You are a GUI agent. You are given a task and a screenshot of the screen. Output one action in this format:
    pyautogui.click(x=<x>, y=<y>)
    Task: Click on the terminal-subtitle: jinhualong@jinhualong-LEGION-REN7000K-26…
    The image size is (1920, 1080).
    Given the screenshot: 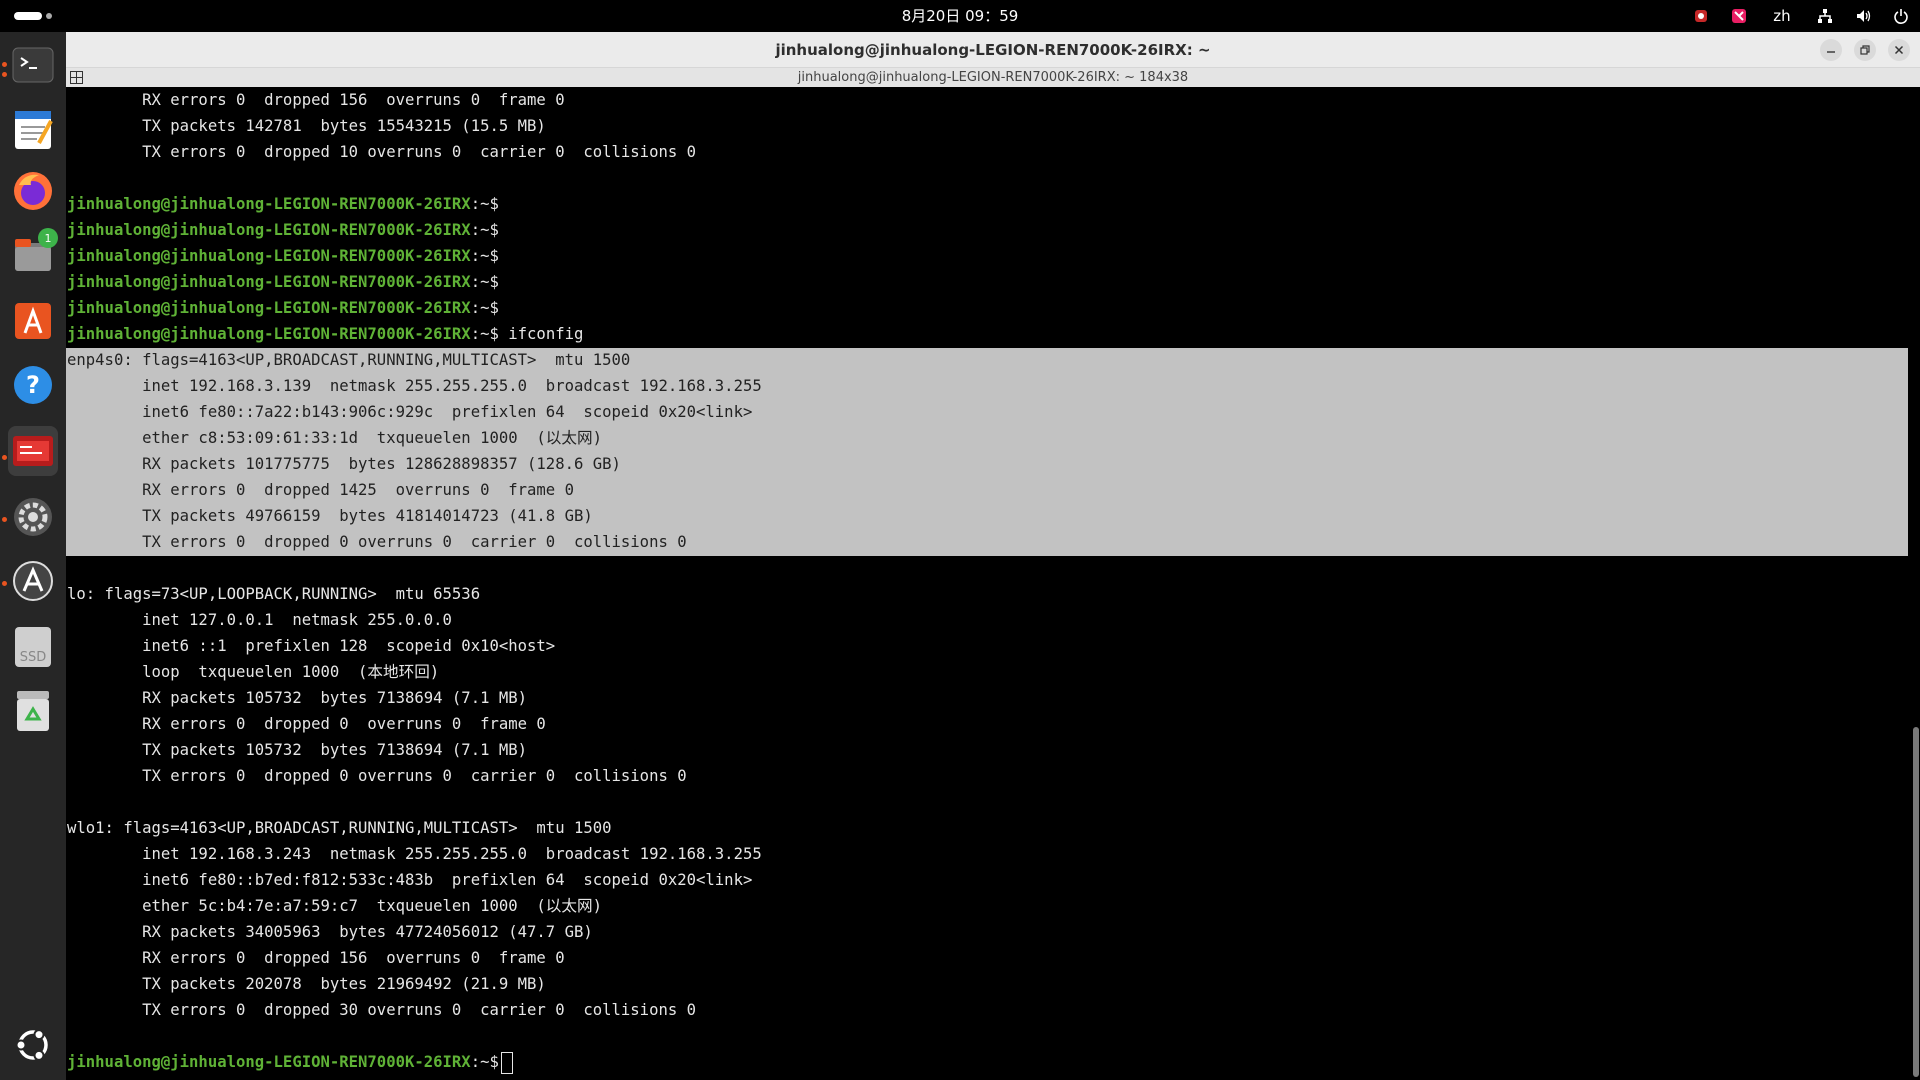 What is the action you would take?
    pyautogui.click(x=993, y=77)
    